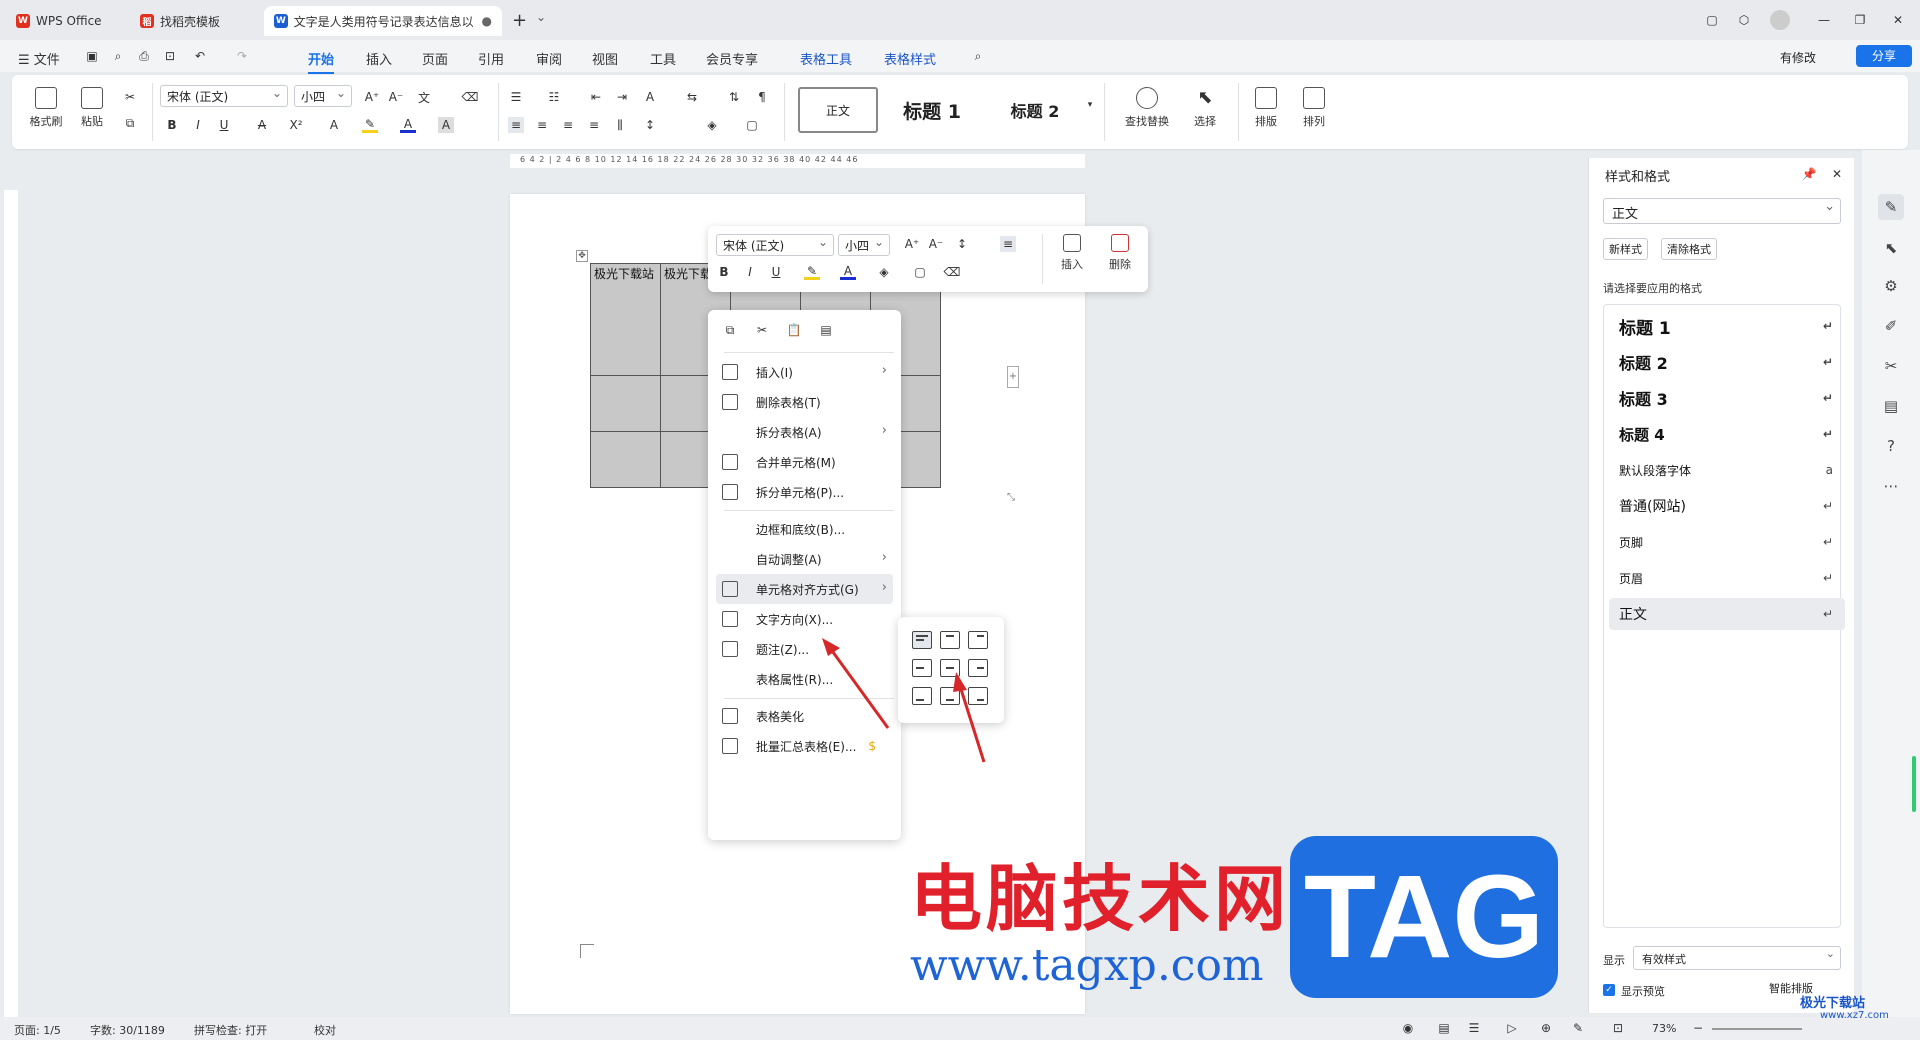 This screenshot has width=1920, height=1040. What do you see at coordinates (1643, 991) in the screenshot?
I see `preview-label: 显示预览` at bounding box center [1643, 991].